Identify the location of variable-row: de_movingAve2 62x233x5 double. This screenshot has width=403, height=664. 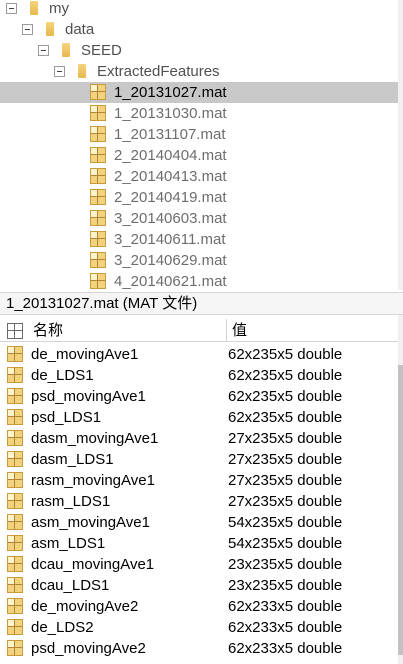
(199, 606).